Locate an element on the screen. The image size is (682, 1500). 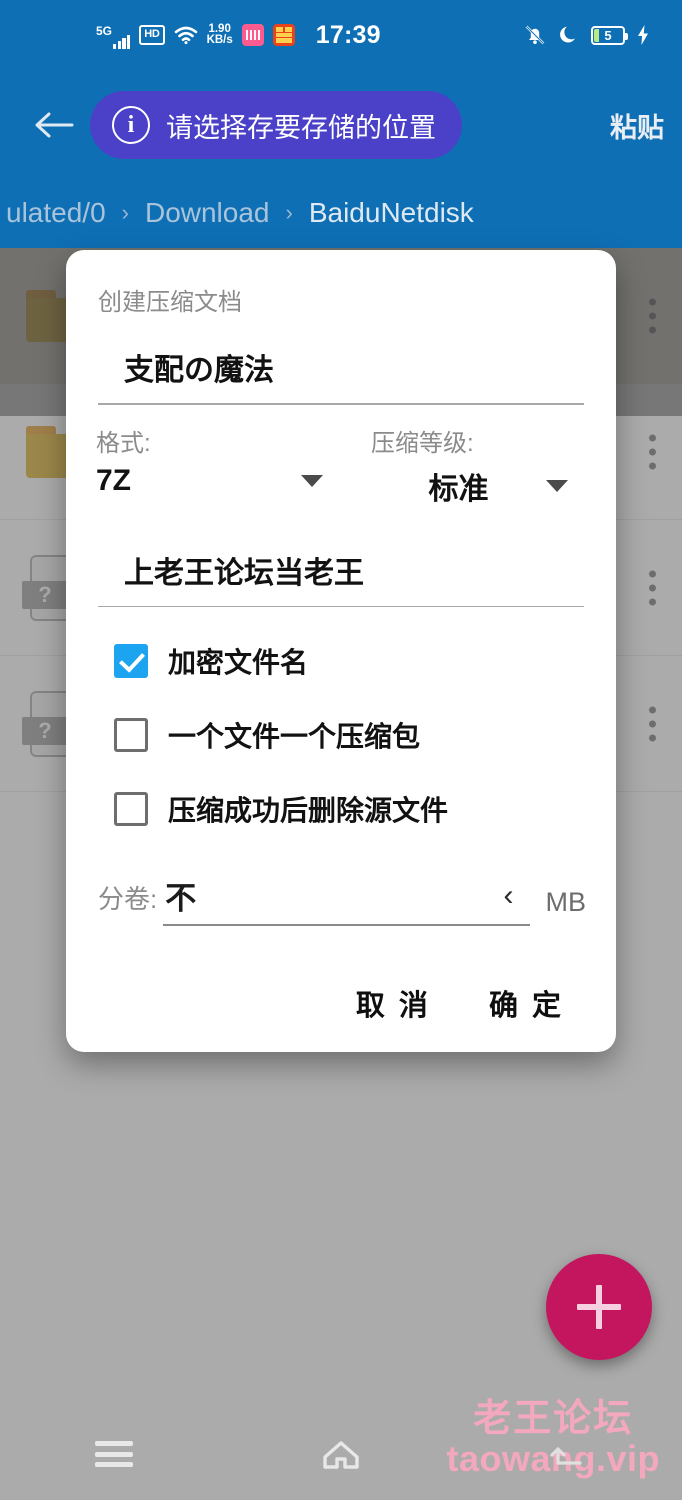
do-not-disturb-moon-icon is located at coordinates (567, 34).